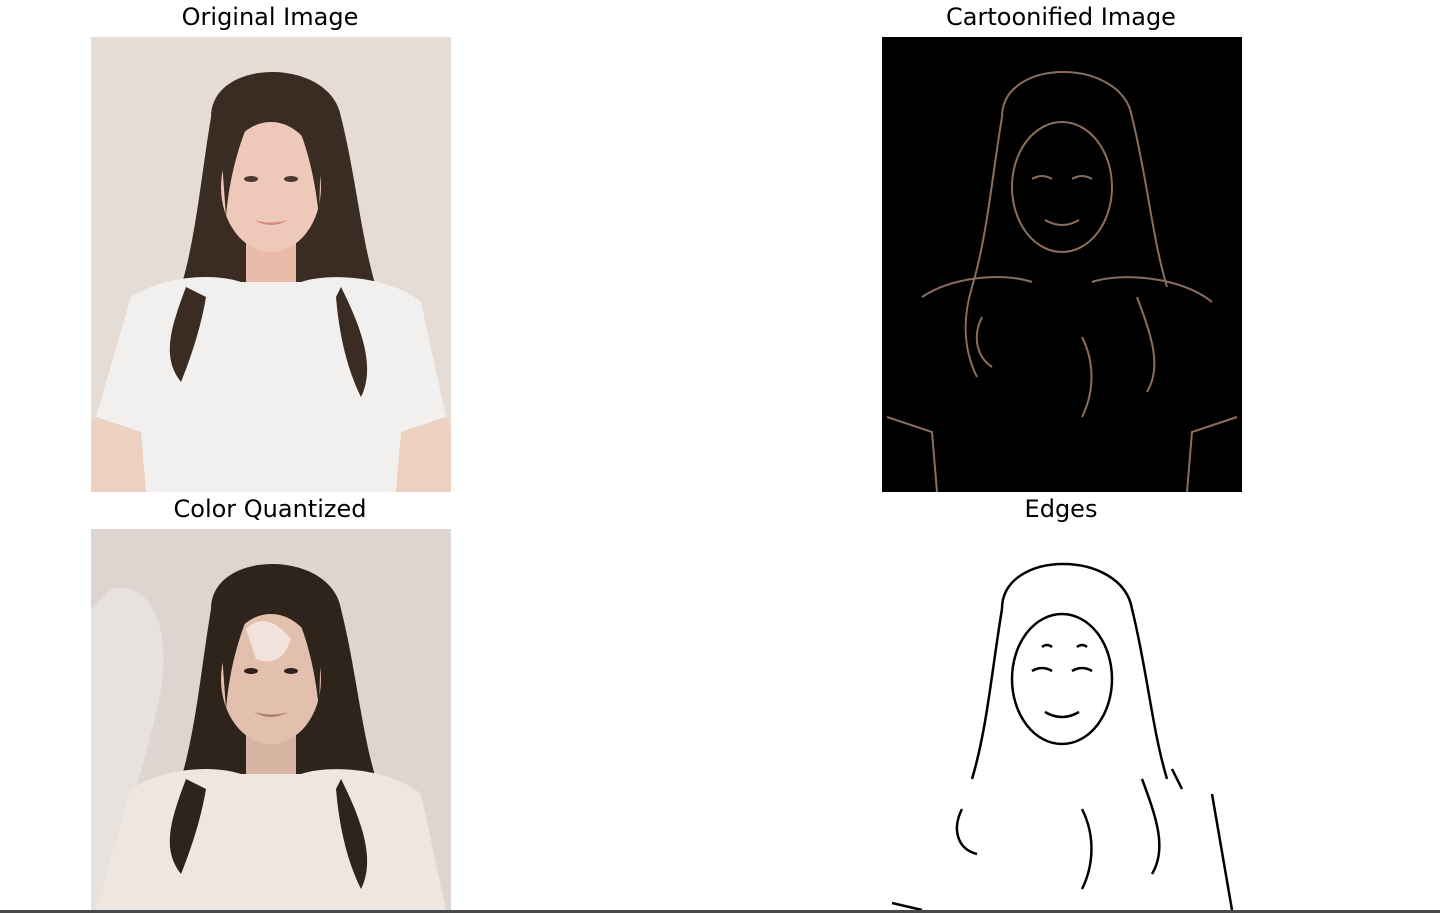  I want to click on edges-image, so click(1062, 719).